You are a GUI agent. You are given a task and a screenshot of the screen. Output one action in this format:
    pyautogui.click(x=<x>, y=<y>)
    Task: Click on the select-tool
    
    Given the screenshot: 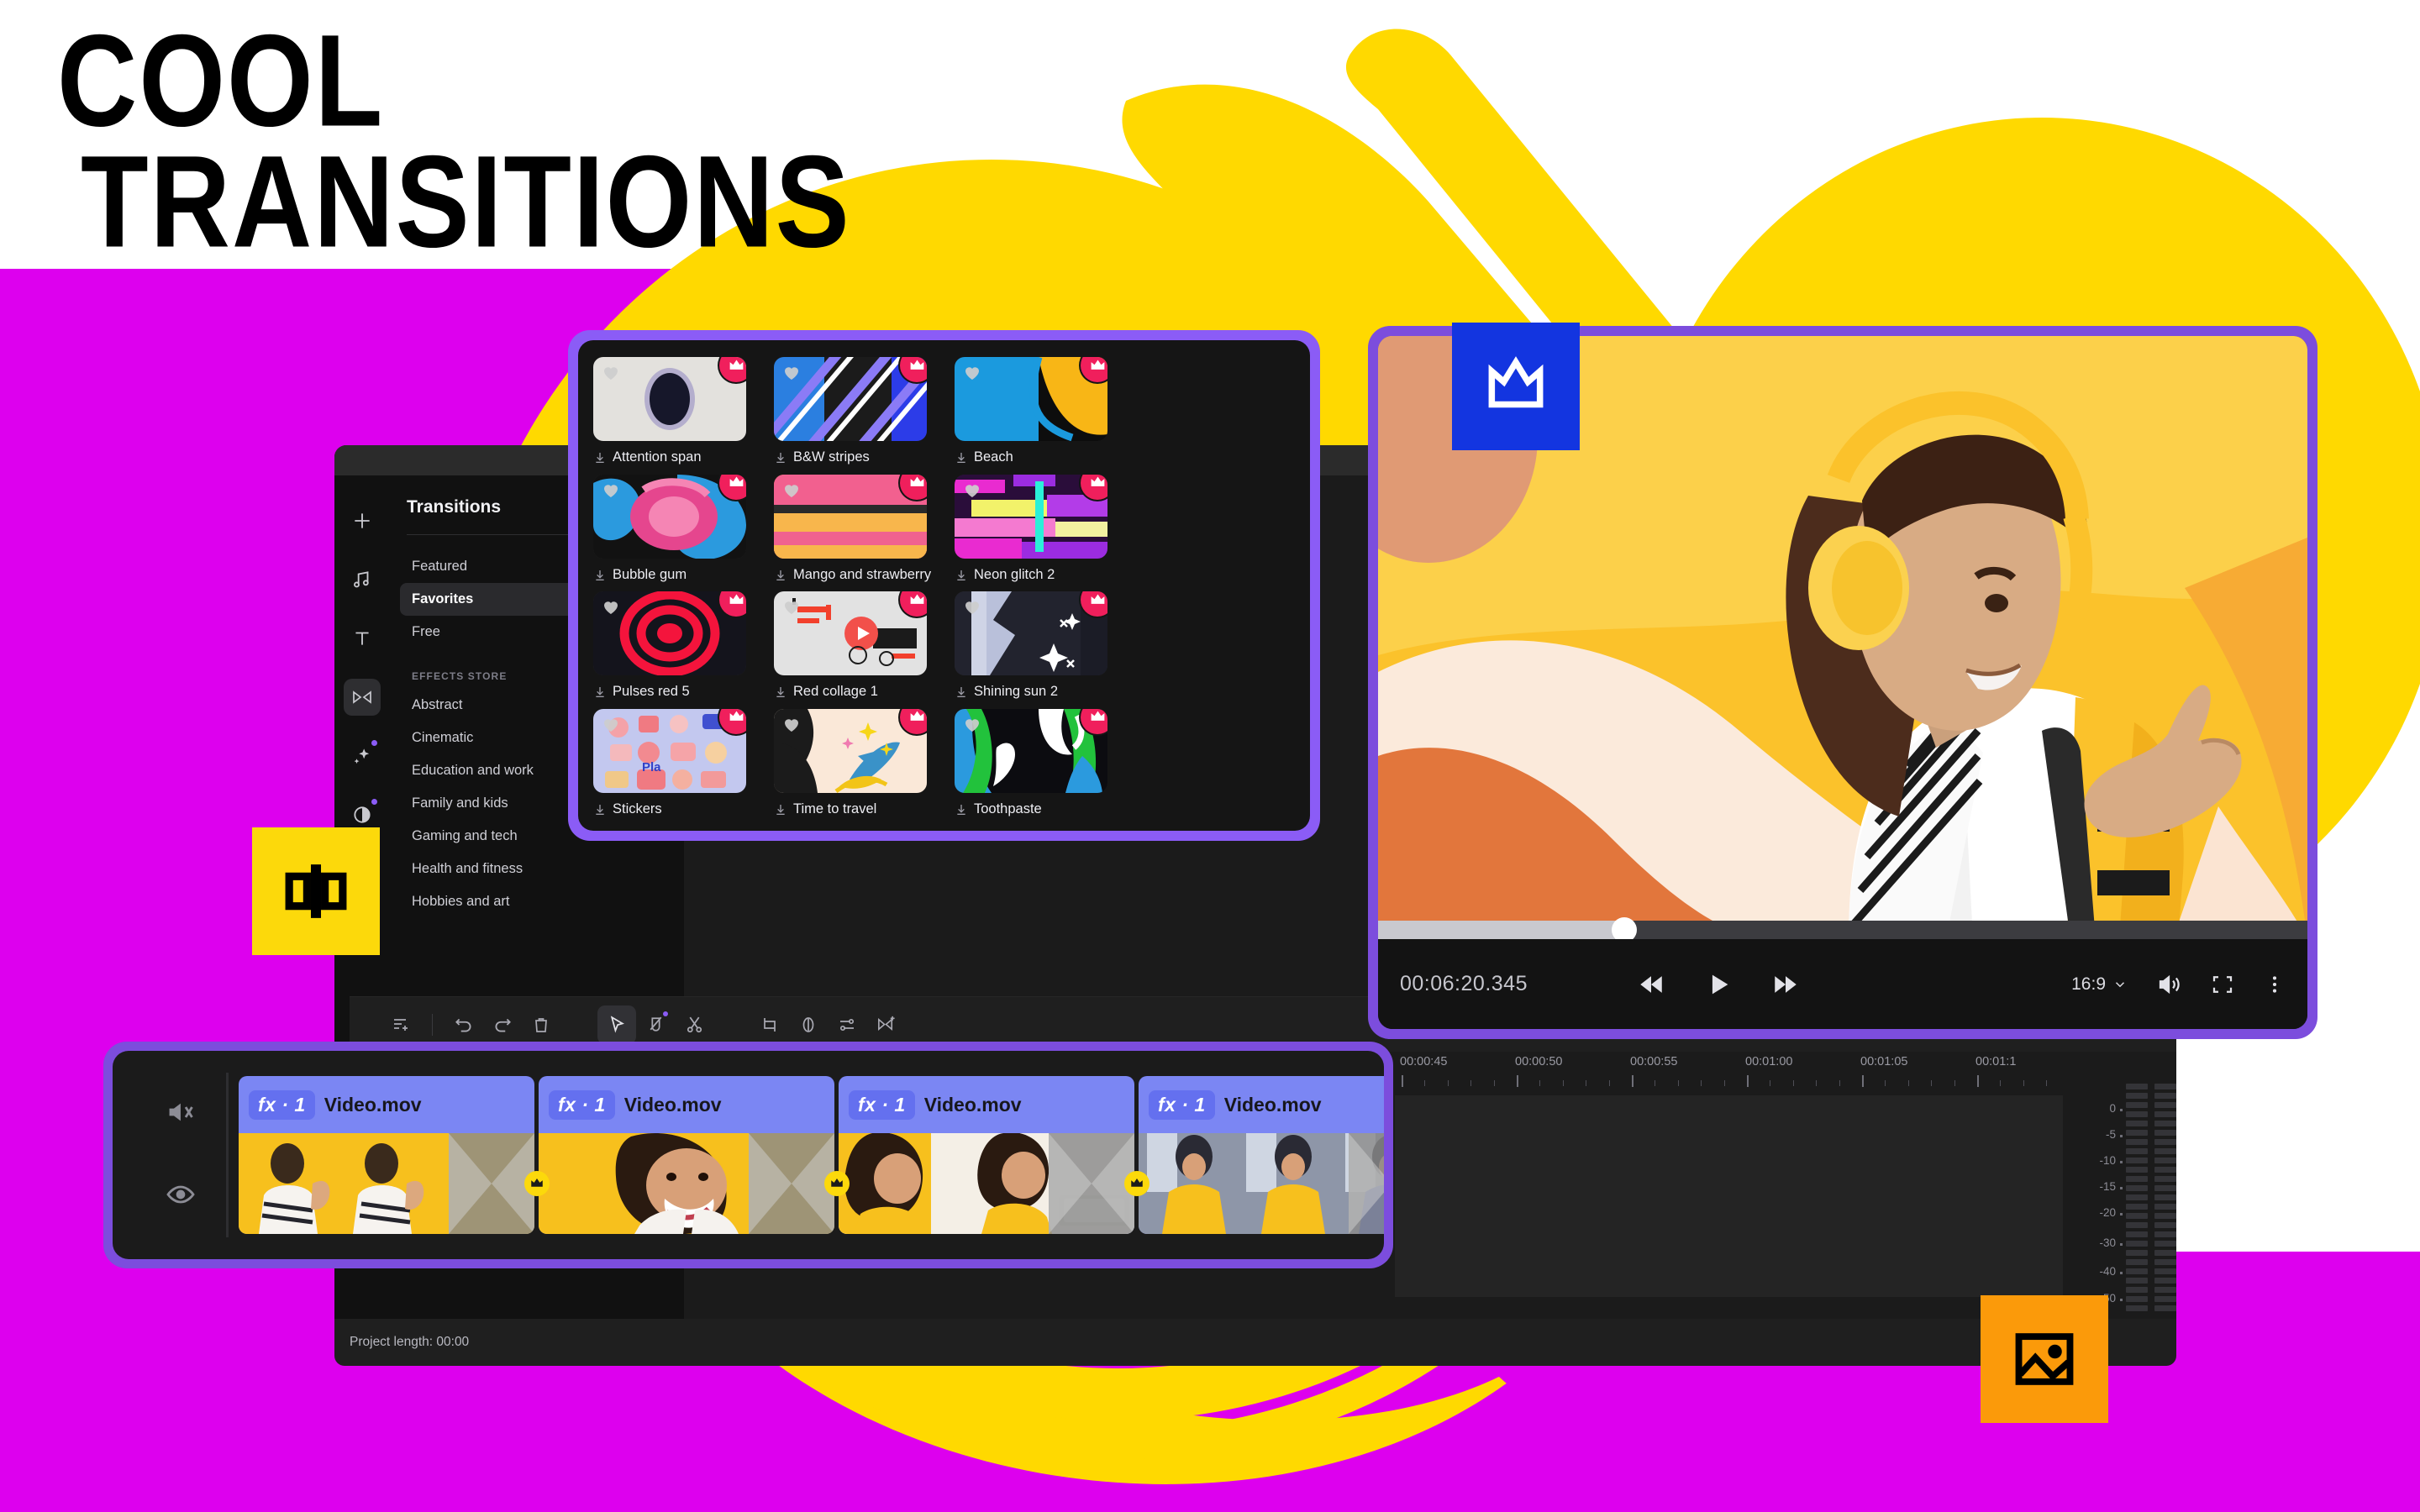 What is the action you would take?
    pyautogui.click(x=616, y=1024)
    